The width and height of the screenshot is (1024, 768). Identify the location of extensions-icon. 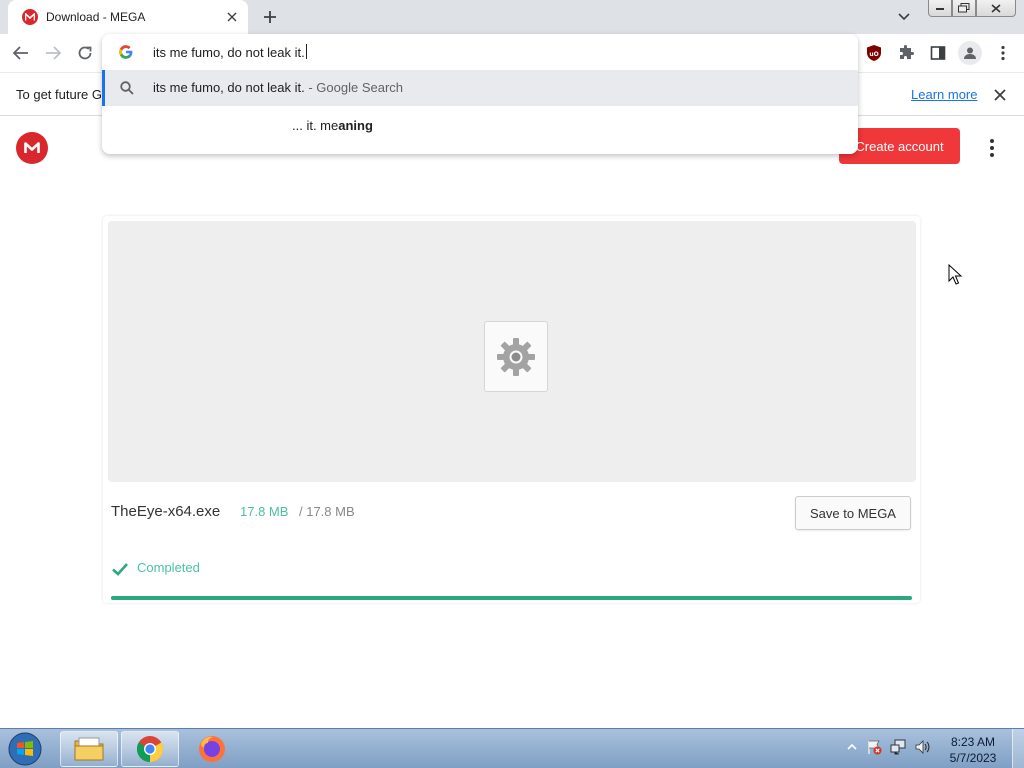
(906, 53).